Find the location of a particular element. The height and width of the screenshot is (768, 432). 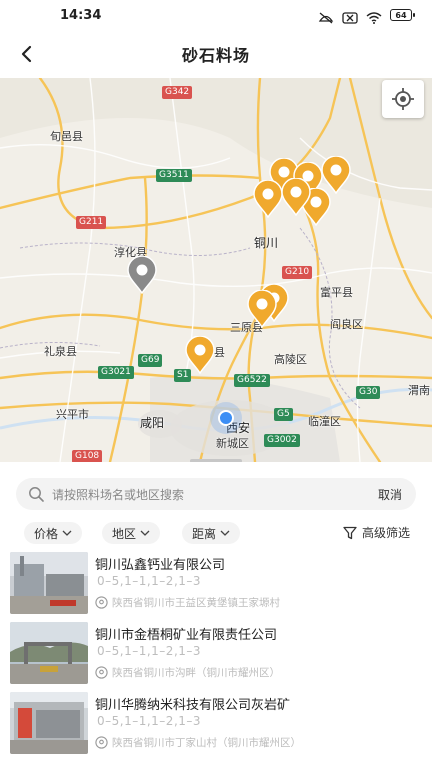

place-label: 咸阳 is located at coordinates (152, 423).